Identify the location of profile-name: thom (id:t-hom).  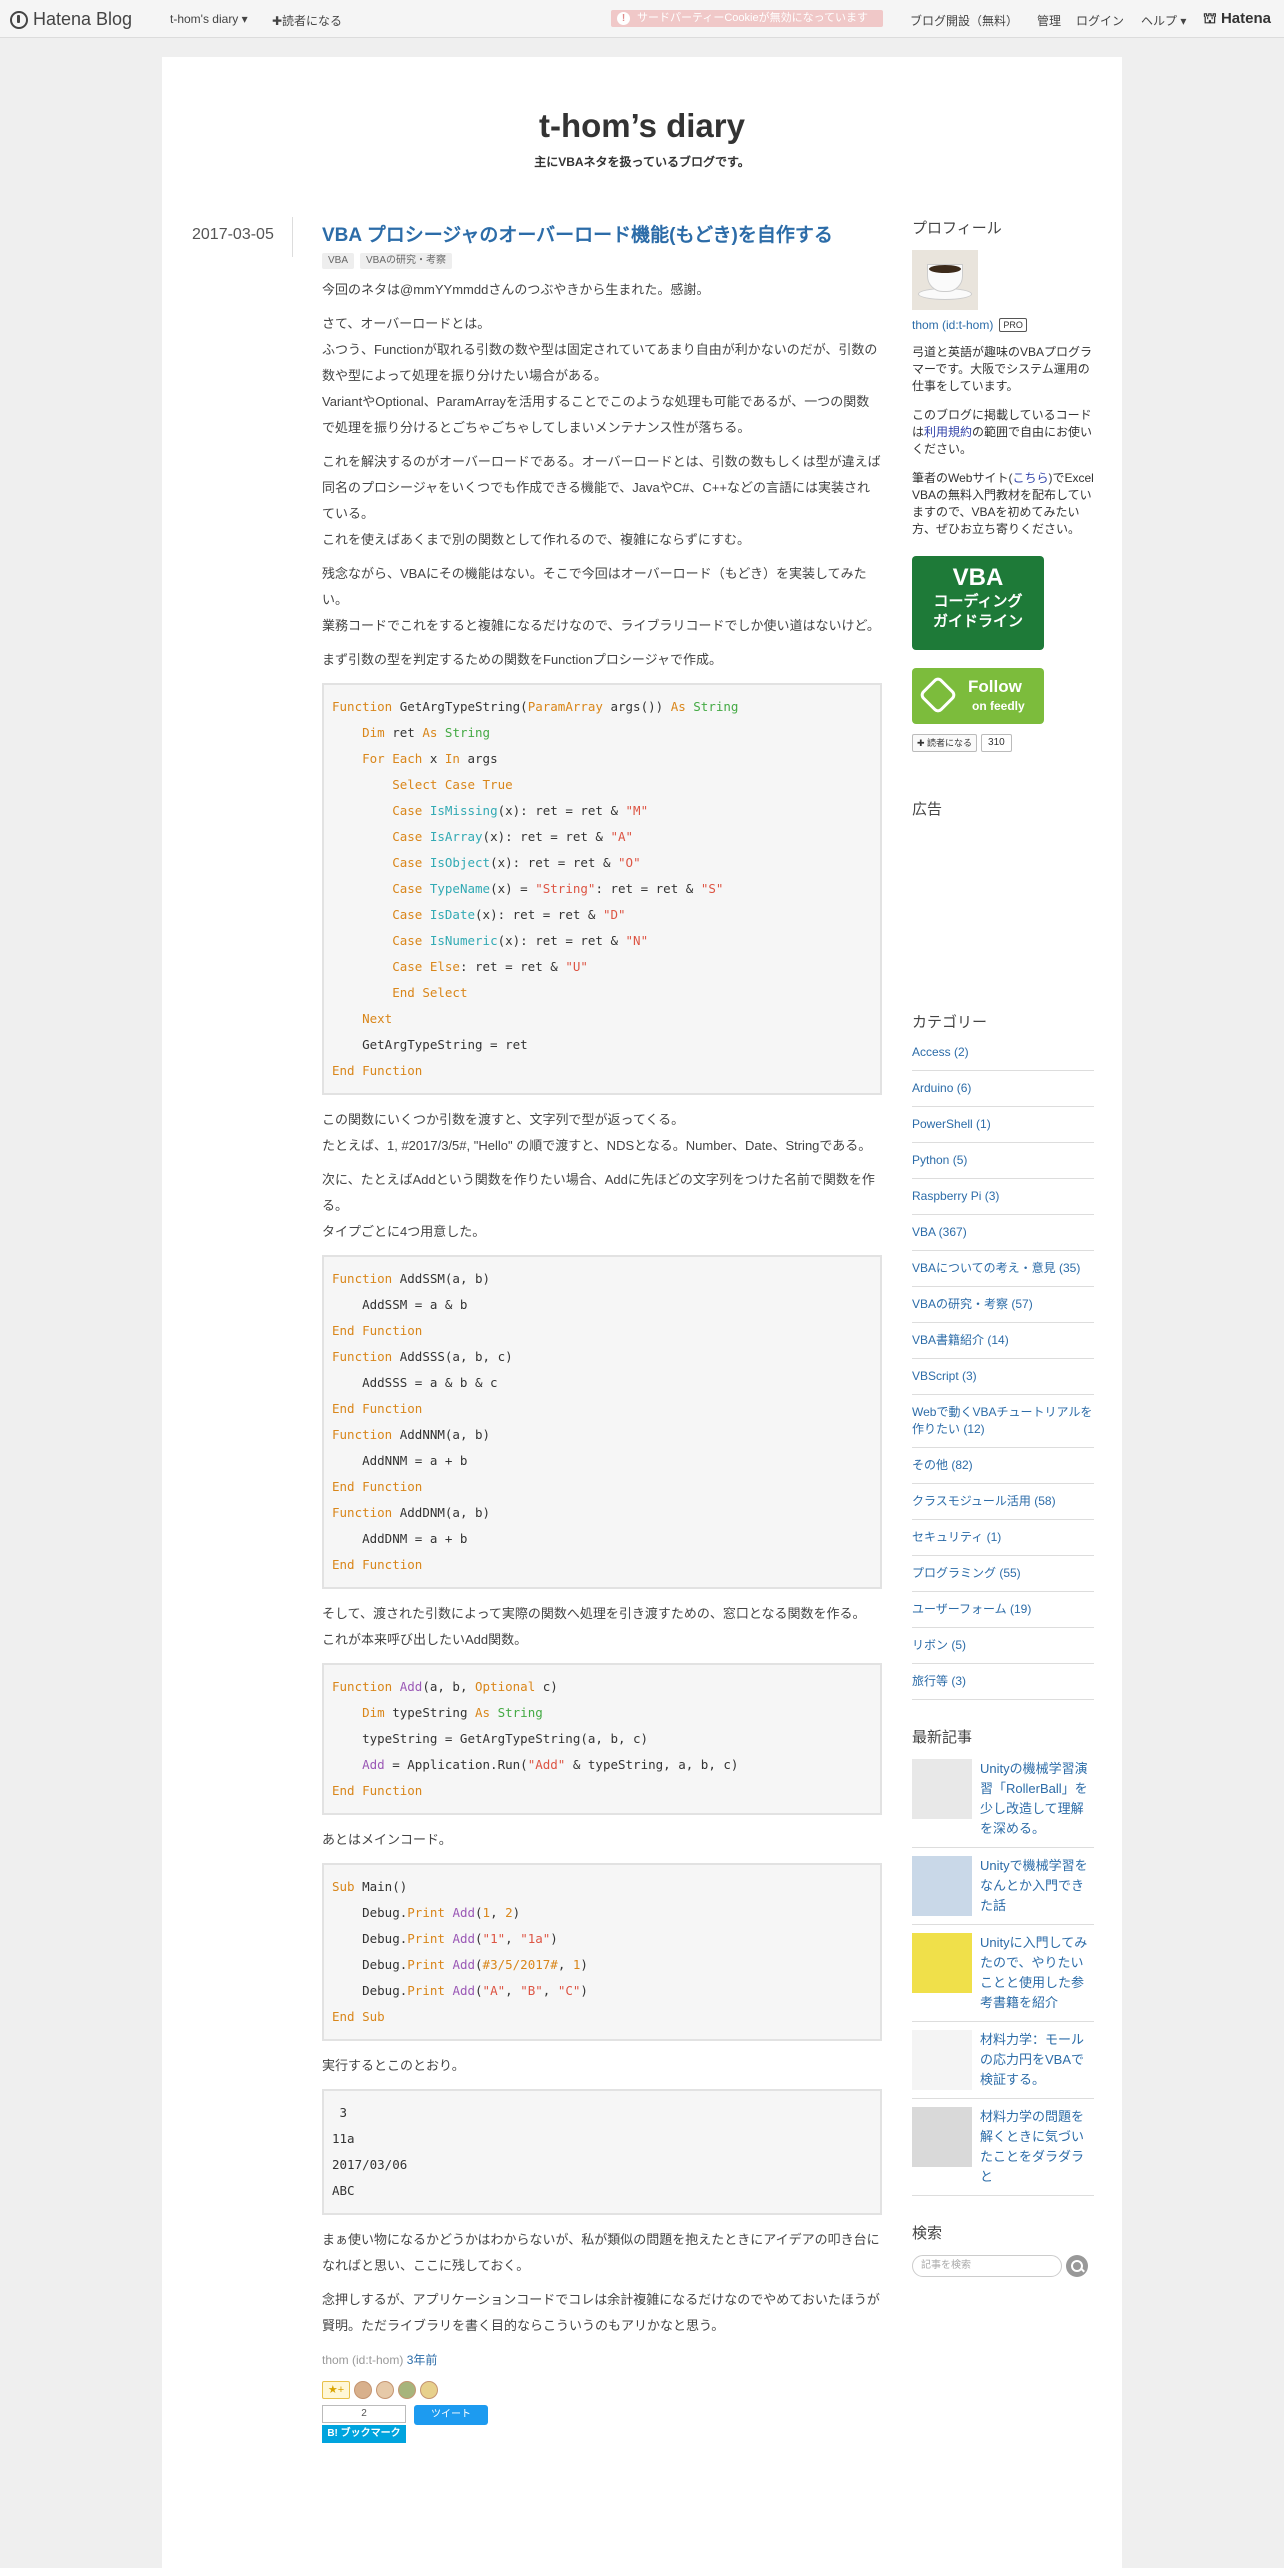
(952, 325).